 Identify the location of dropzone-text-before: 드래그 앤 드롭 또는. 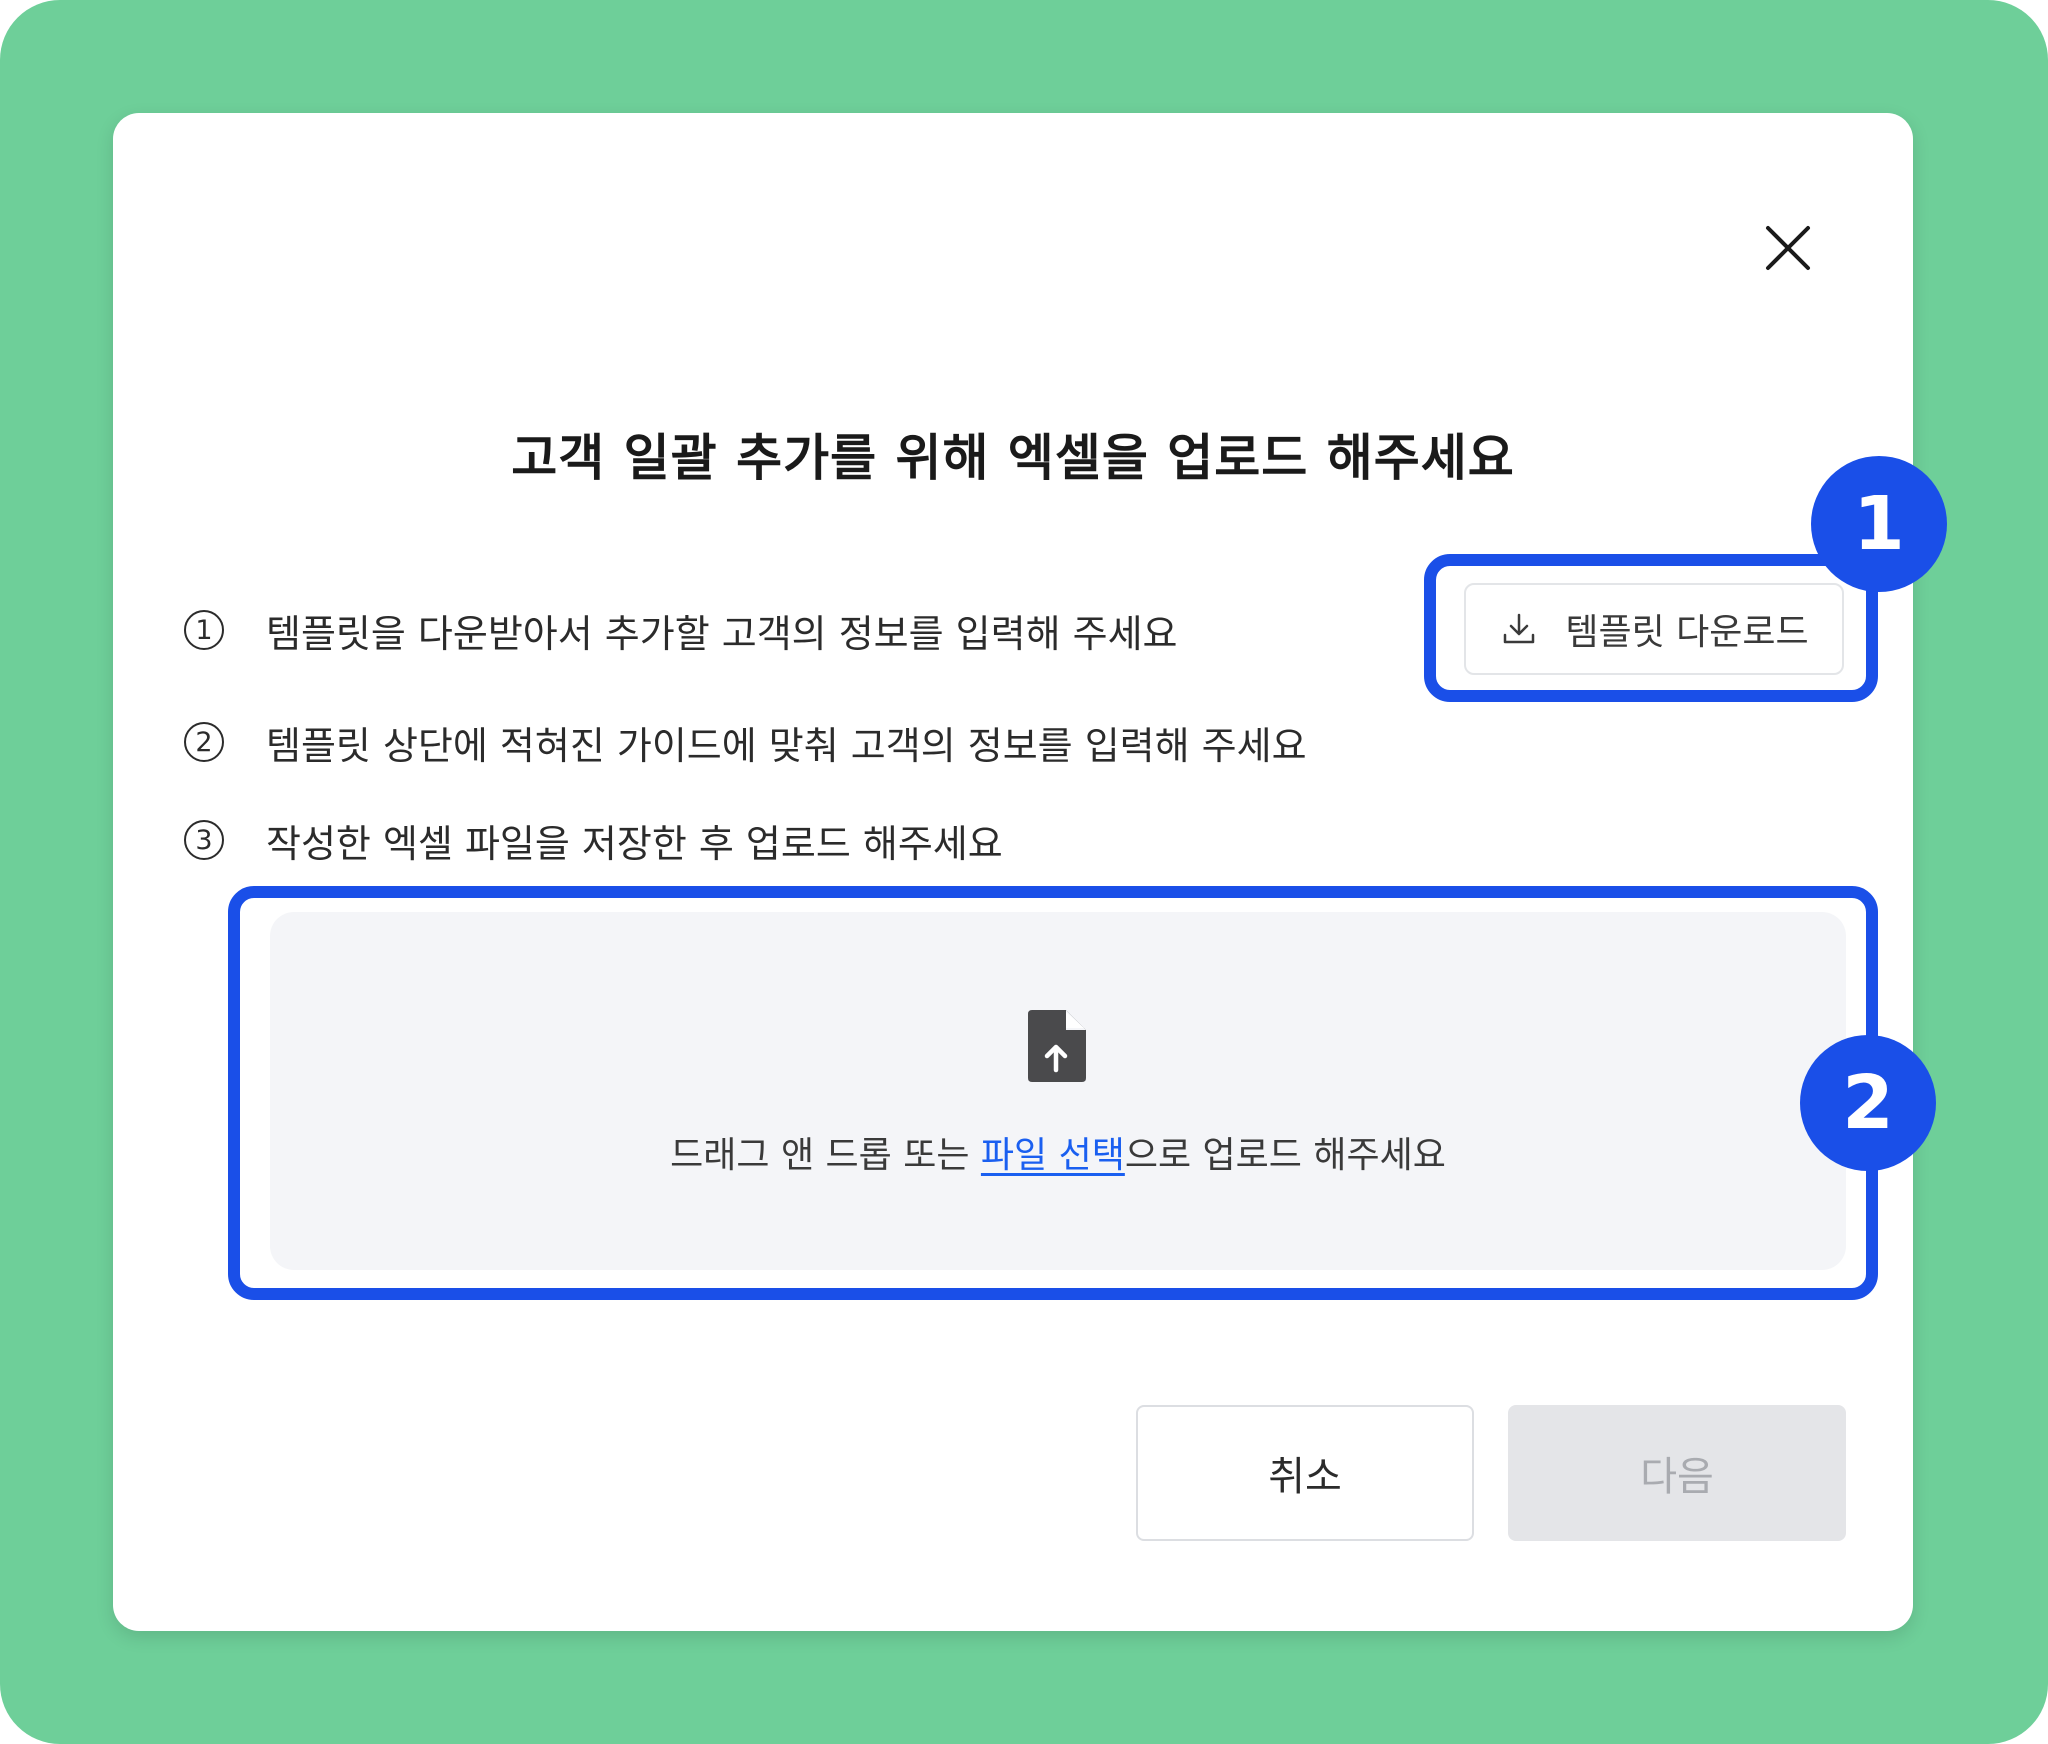
(825, 1155).